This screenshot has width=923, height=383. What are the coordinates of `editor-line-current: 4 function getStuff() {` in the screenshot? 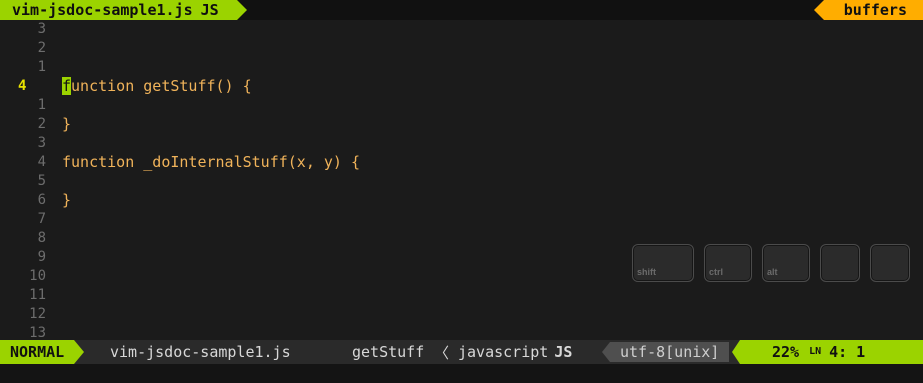 It's located at (461, 86).